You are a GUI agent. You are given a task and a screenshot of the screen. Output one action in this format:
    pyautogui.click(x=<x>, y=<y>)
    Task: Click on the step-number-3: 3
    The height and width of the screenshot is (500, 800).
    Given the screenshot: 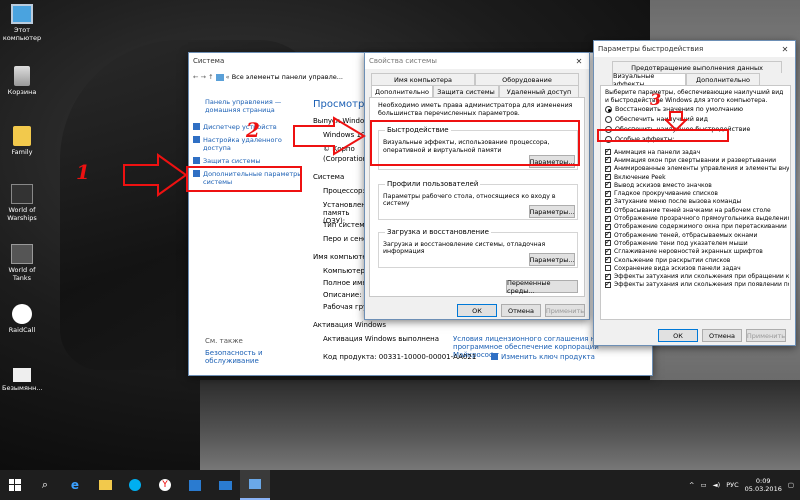 What is the action you would take?
    pyautogui.click(x=656, y=99)
    